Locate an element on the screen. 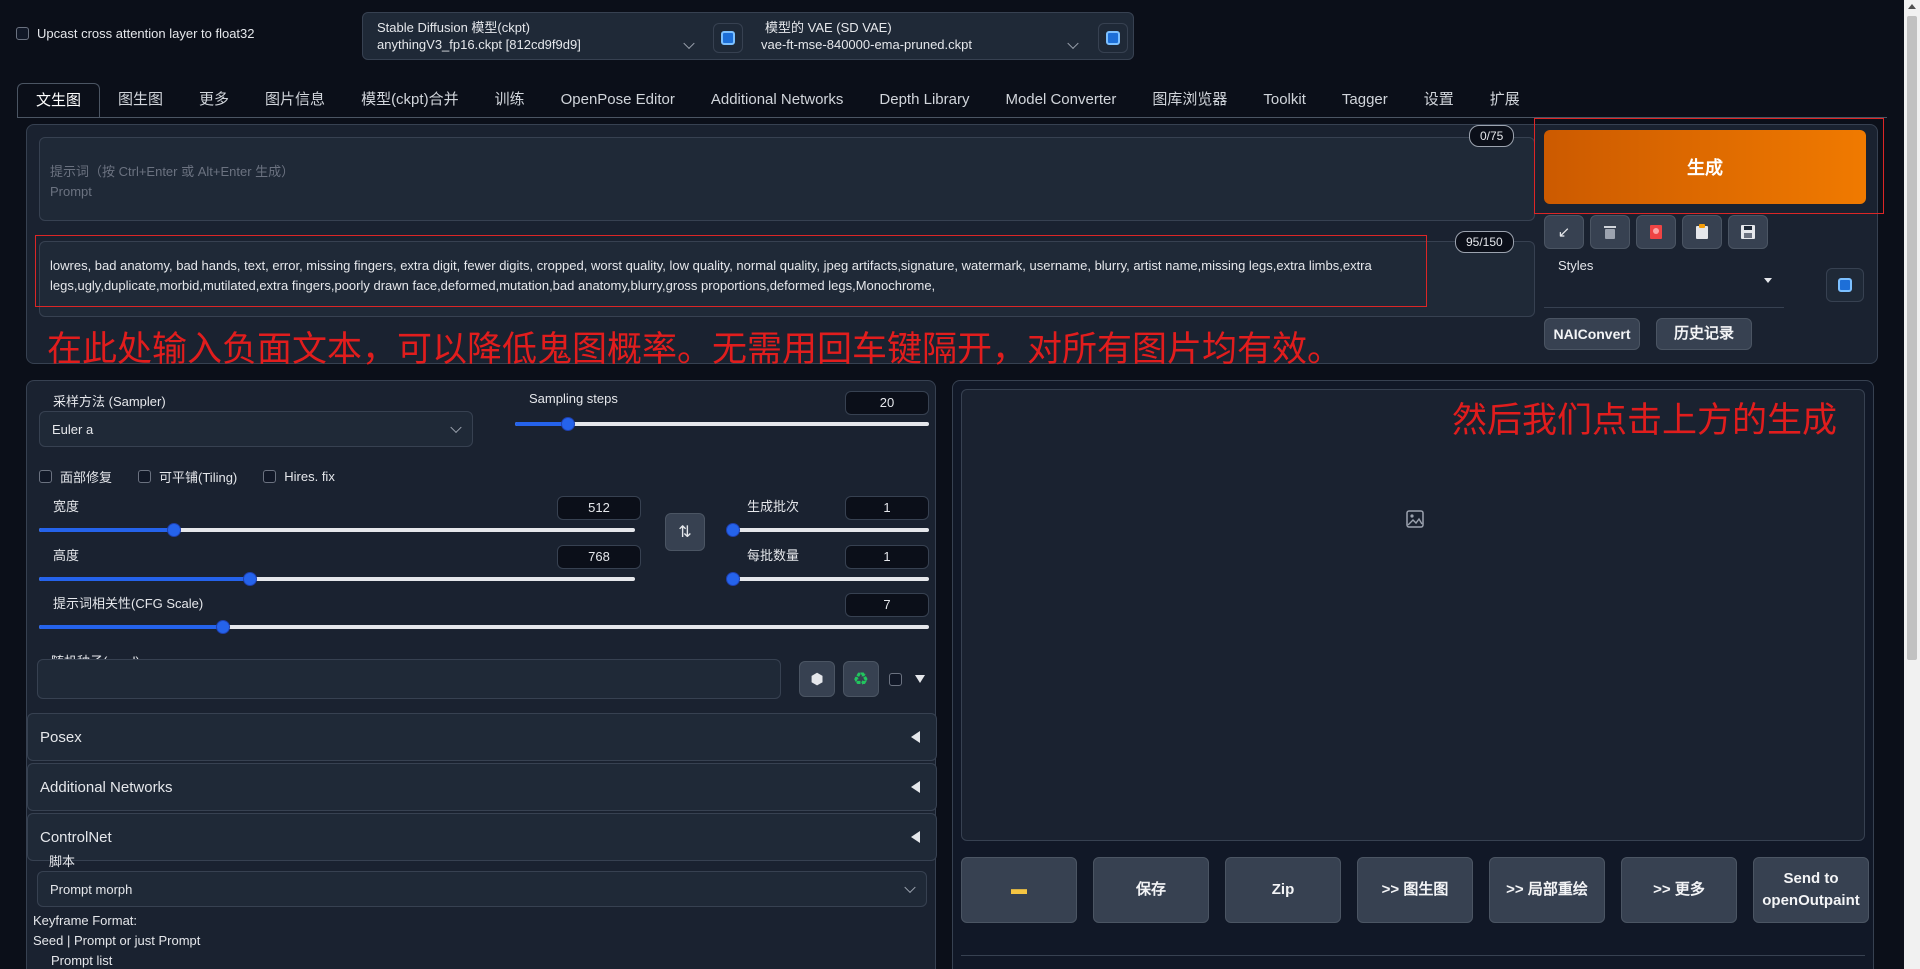 This screenshot has height=969, width=1920. tab-additional-networks: Additional Networks is located at coordinates (777, 100).